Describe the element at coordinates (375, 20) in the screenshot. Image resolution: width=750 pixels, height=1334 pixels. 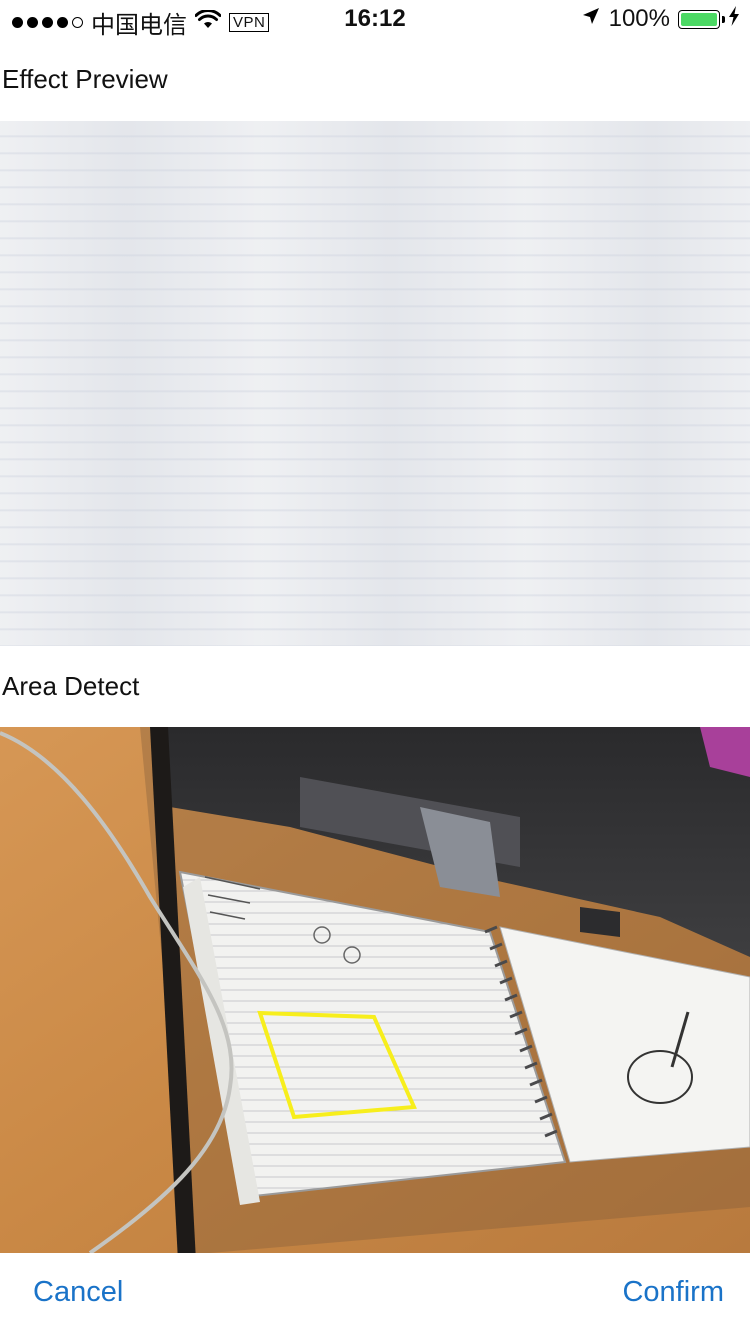
I see `status-bar: 中国电信 VPN 16:12 100%` at that location.